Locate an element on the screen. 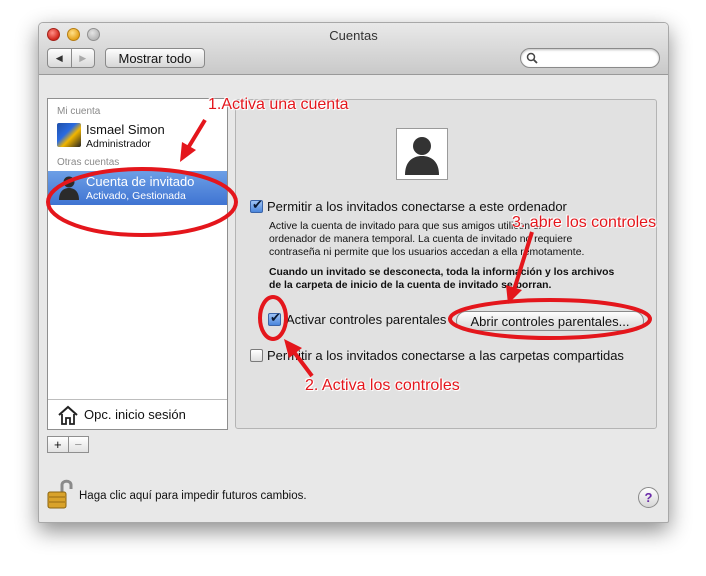 The image size is (706, 576). parental-controls-checkbox: ✔ is located at coordinates (274, 318).